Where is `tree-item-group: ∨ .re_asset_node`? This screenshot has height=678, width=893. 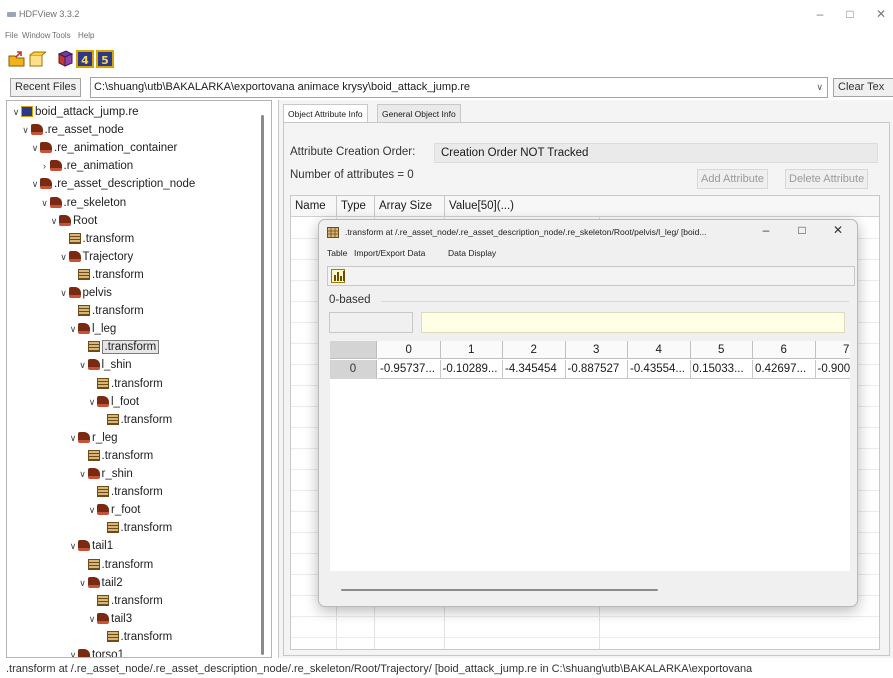
tree-item-group: ∨ .re_asset_node is located at coordinates (72, 130).